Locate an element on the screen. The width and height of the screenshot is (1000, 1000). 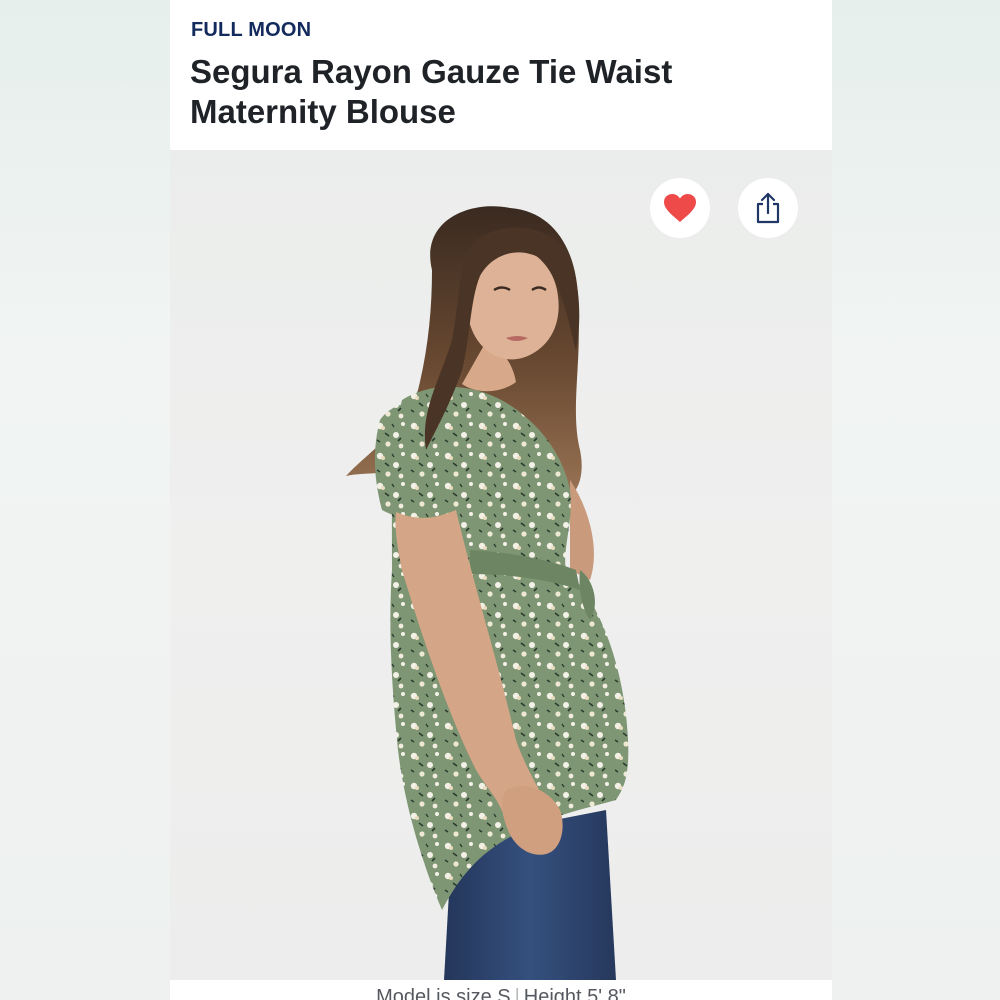
model-info: Model is size S | Height 5' 8" is located at coordinates (501, 993).